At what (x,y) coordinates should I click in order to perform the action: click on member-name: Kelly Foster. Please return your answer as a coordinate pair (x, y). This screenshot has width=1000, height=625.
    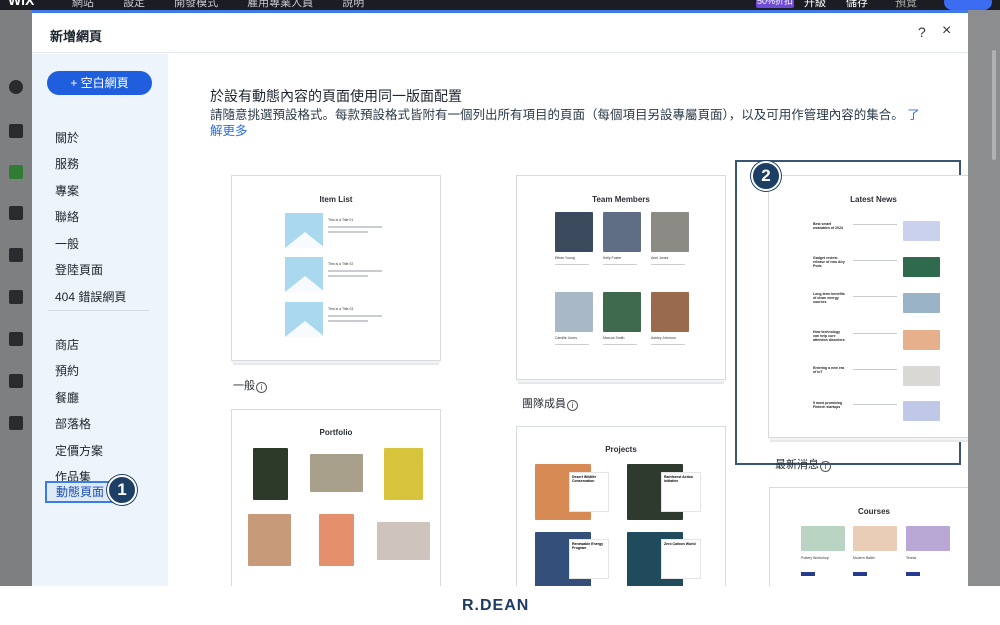
    Looking at the image, I should click on (612, 258).